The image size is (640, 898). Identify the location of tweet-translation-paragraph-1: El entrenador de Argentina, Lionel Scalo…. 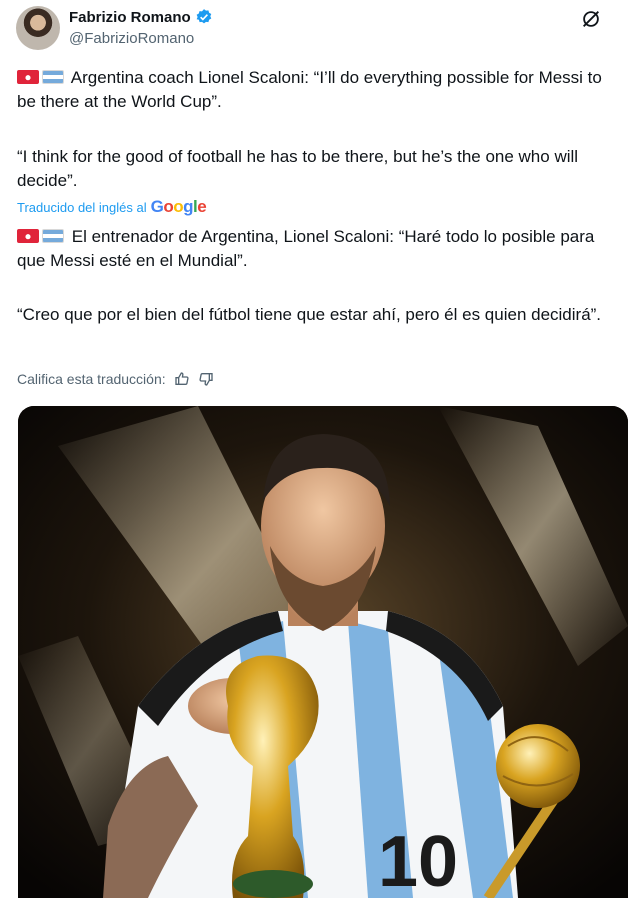
(306, 248).